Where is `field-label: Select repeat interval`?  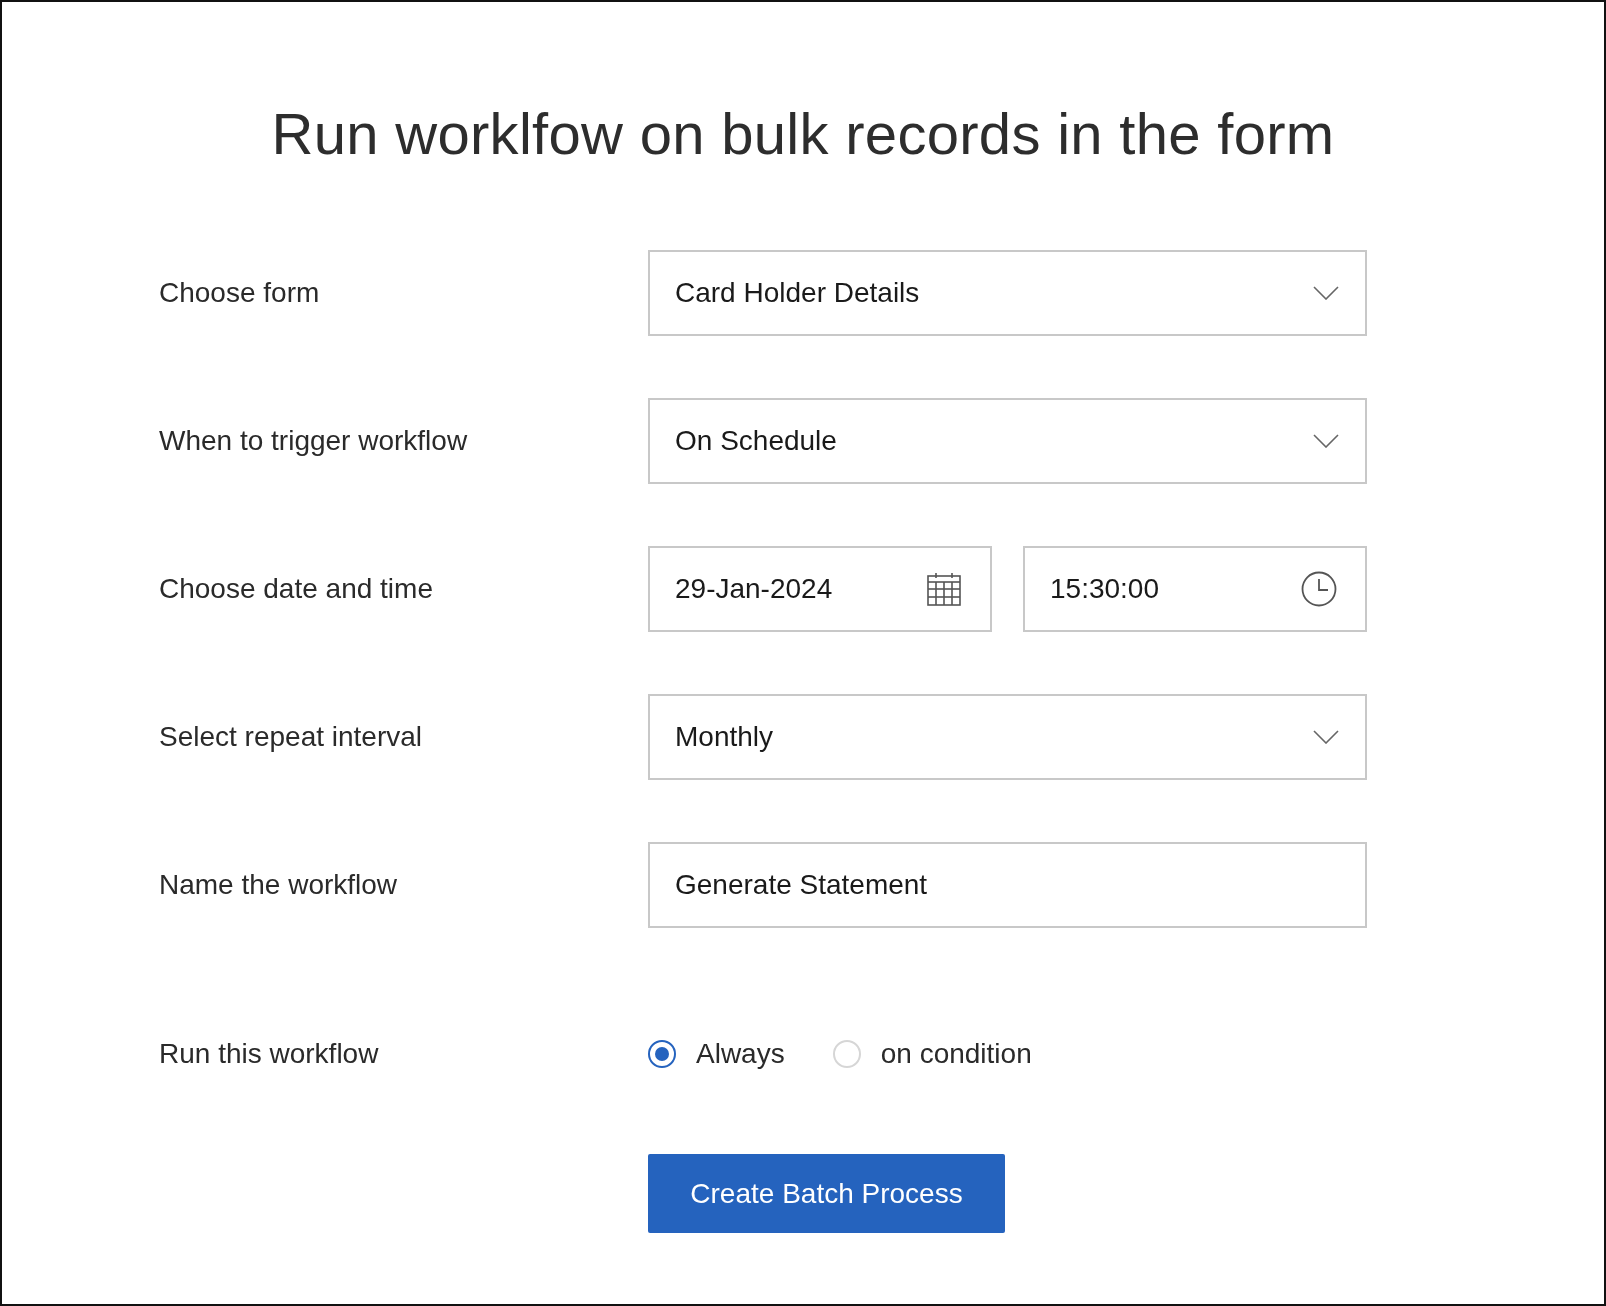
field-label: Select repeat interval is located at coordinates (291, 737).